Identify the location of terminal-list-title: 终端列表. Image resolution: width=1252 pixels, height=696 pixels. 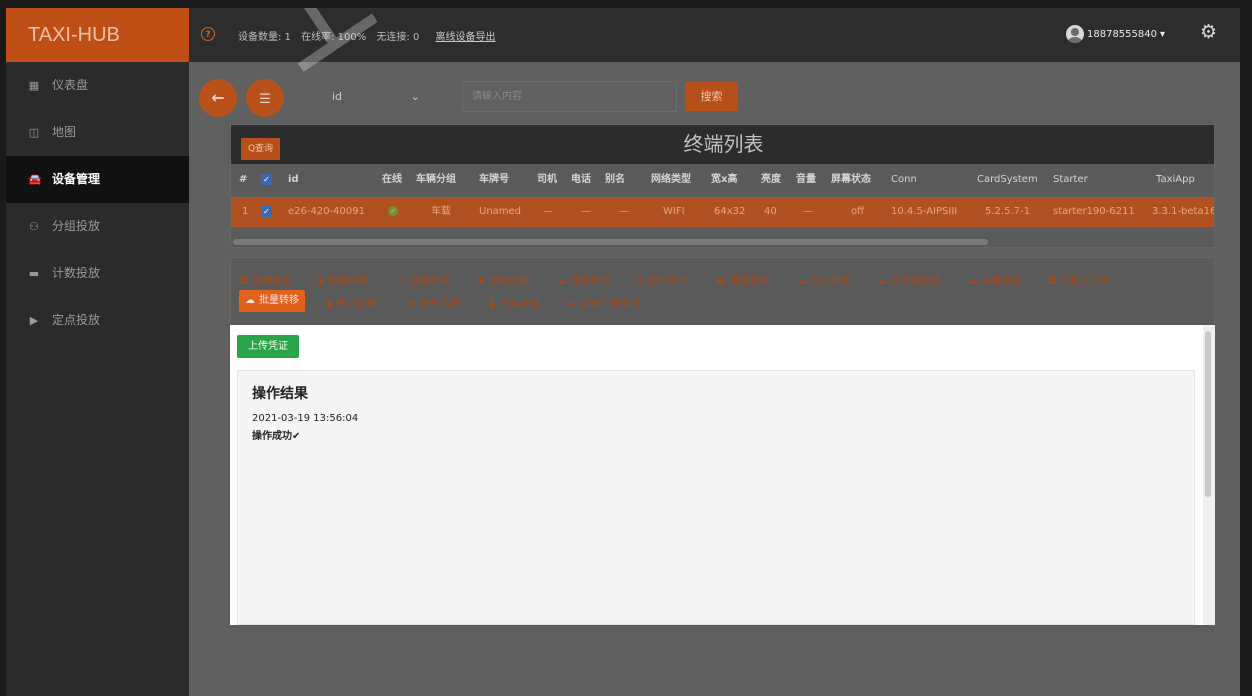
(723, 144).